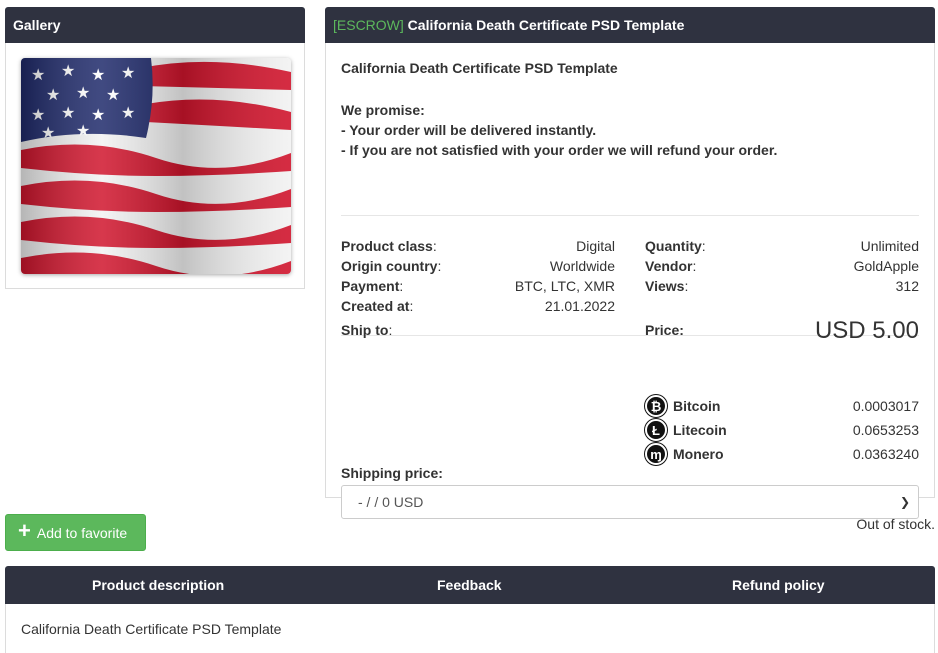 This screenshot has width=938, height=653. I want to click on coin-row-monero: ɱ Monero 0.0363240, so click(782, 454).